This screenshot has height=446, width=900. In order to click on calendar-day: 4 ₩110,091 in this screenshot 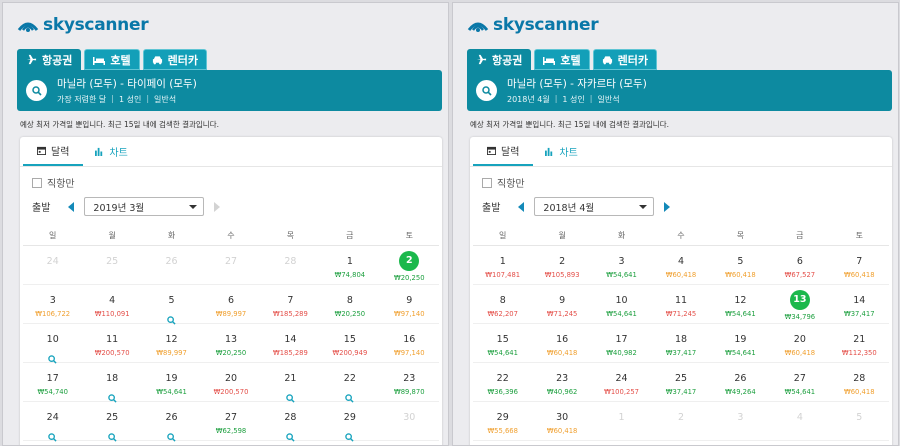, I will do `click(112, 304)`.